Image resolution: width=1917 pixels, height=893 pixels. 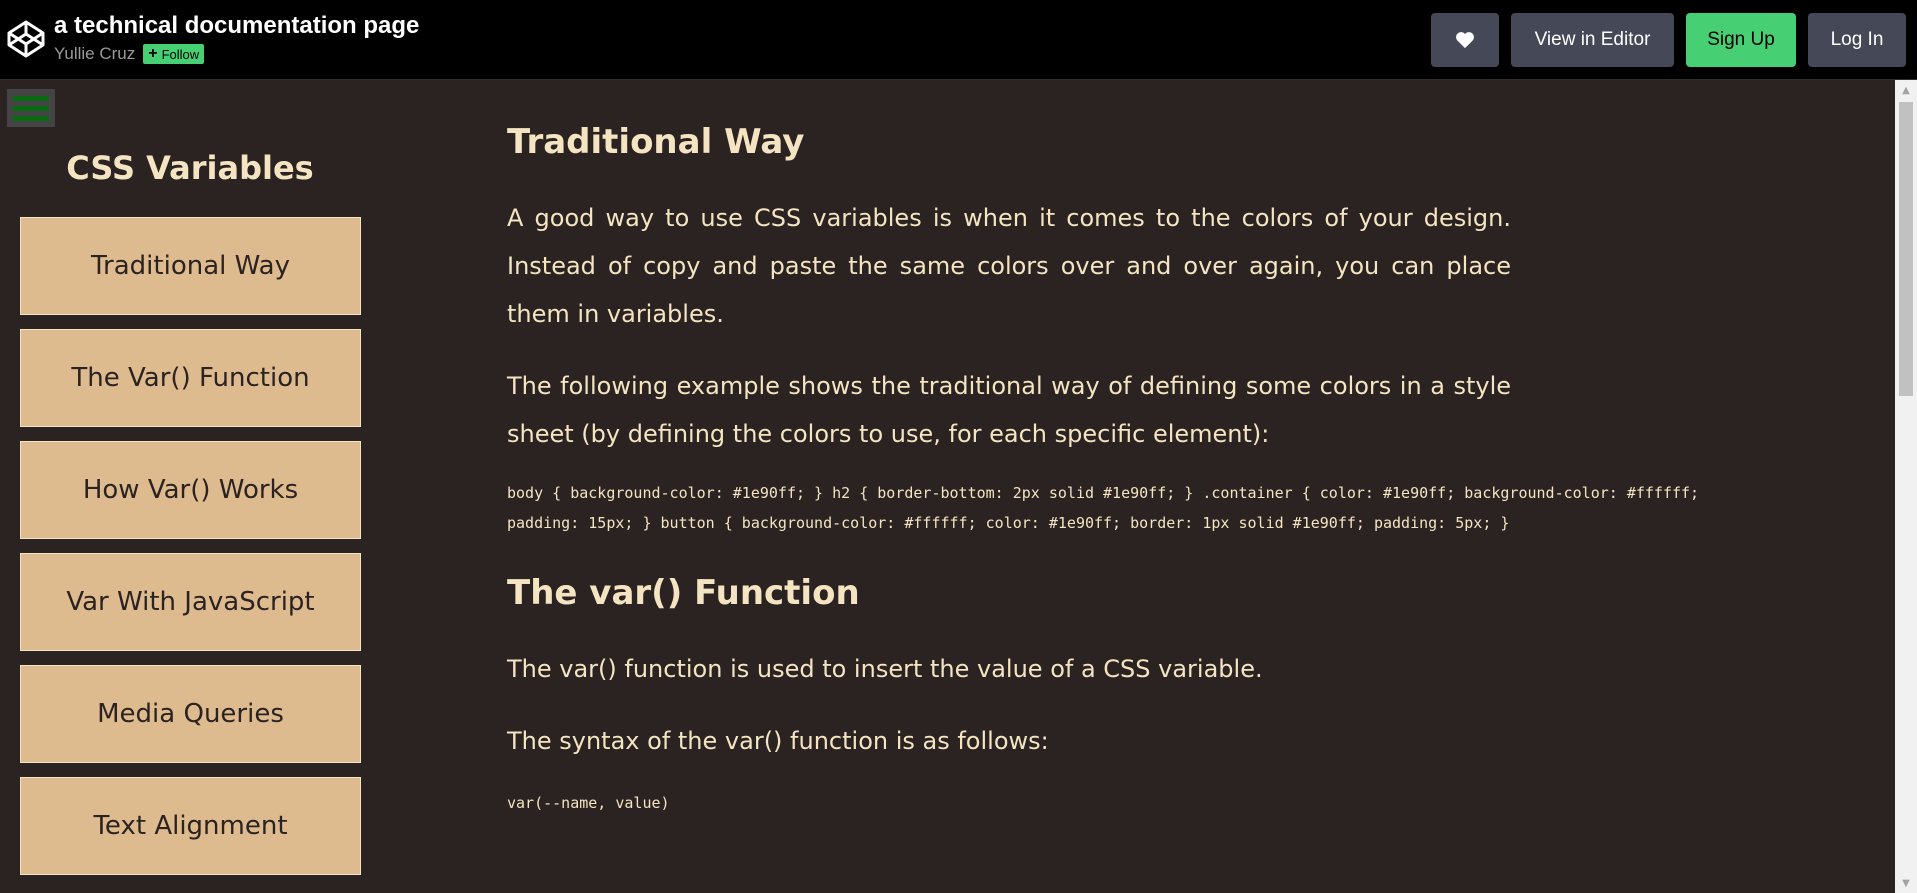 I want to click on sign-up-button: Sign Up, so click(x=1741, y=40).